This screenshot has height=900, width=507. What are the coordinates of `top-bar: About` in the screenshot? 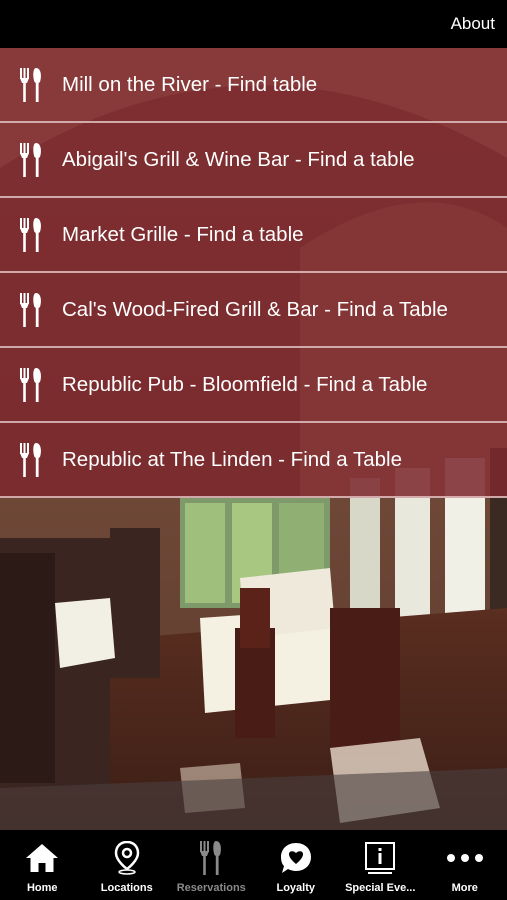 It's located at (253, 24).